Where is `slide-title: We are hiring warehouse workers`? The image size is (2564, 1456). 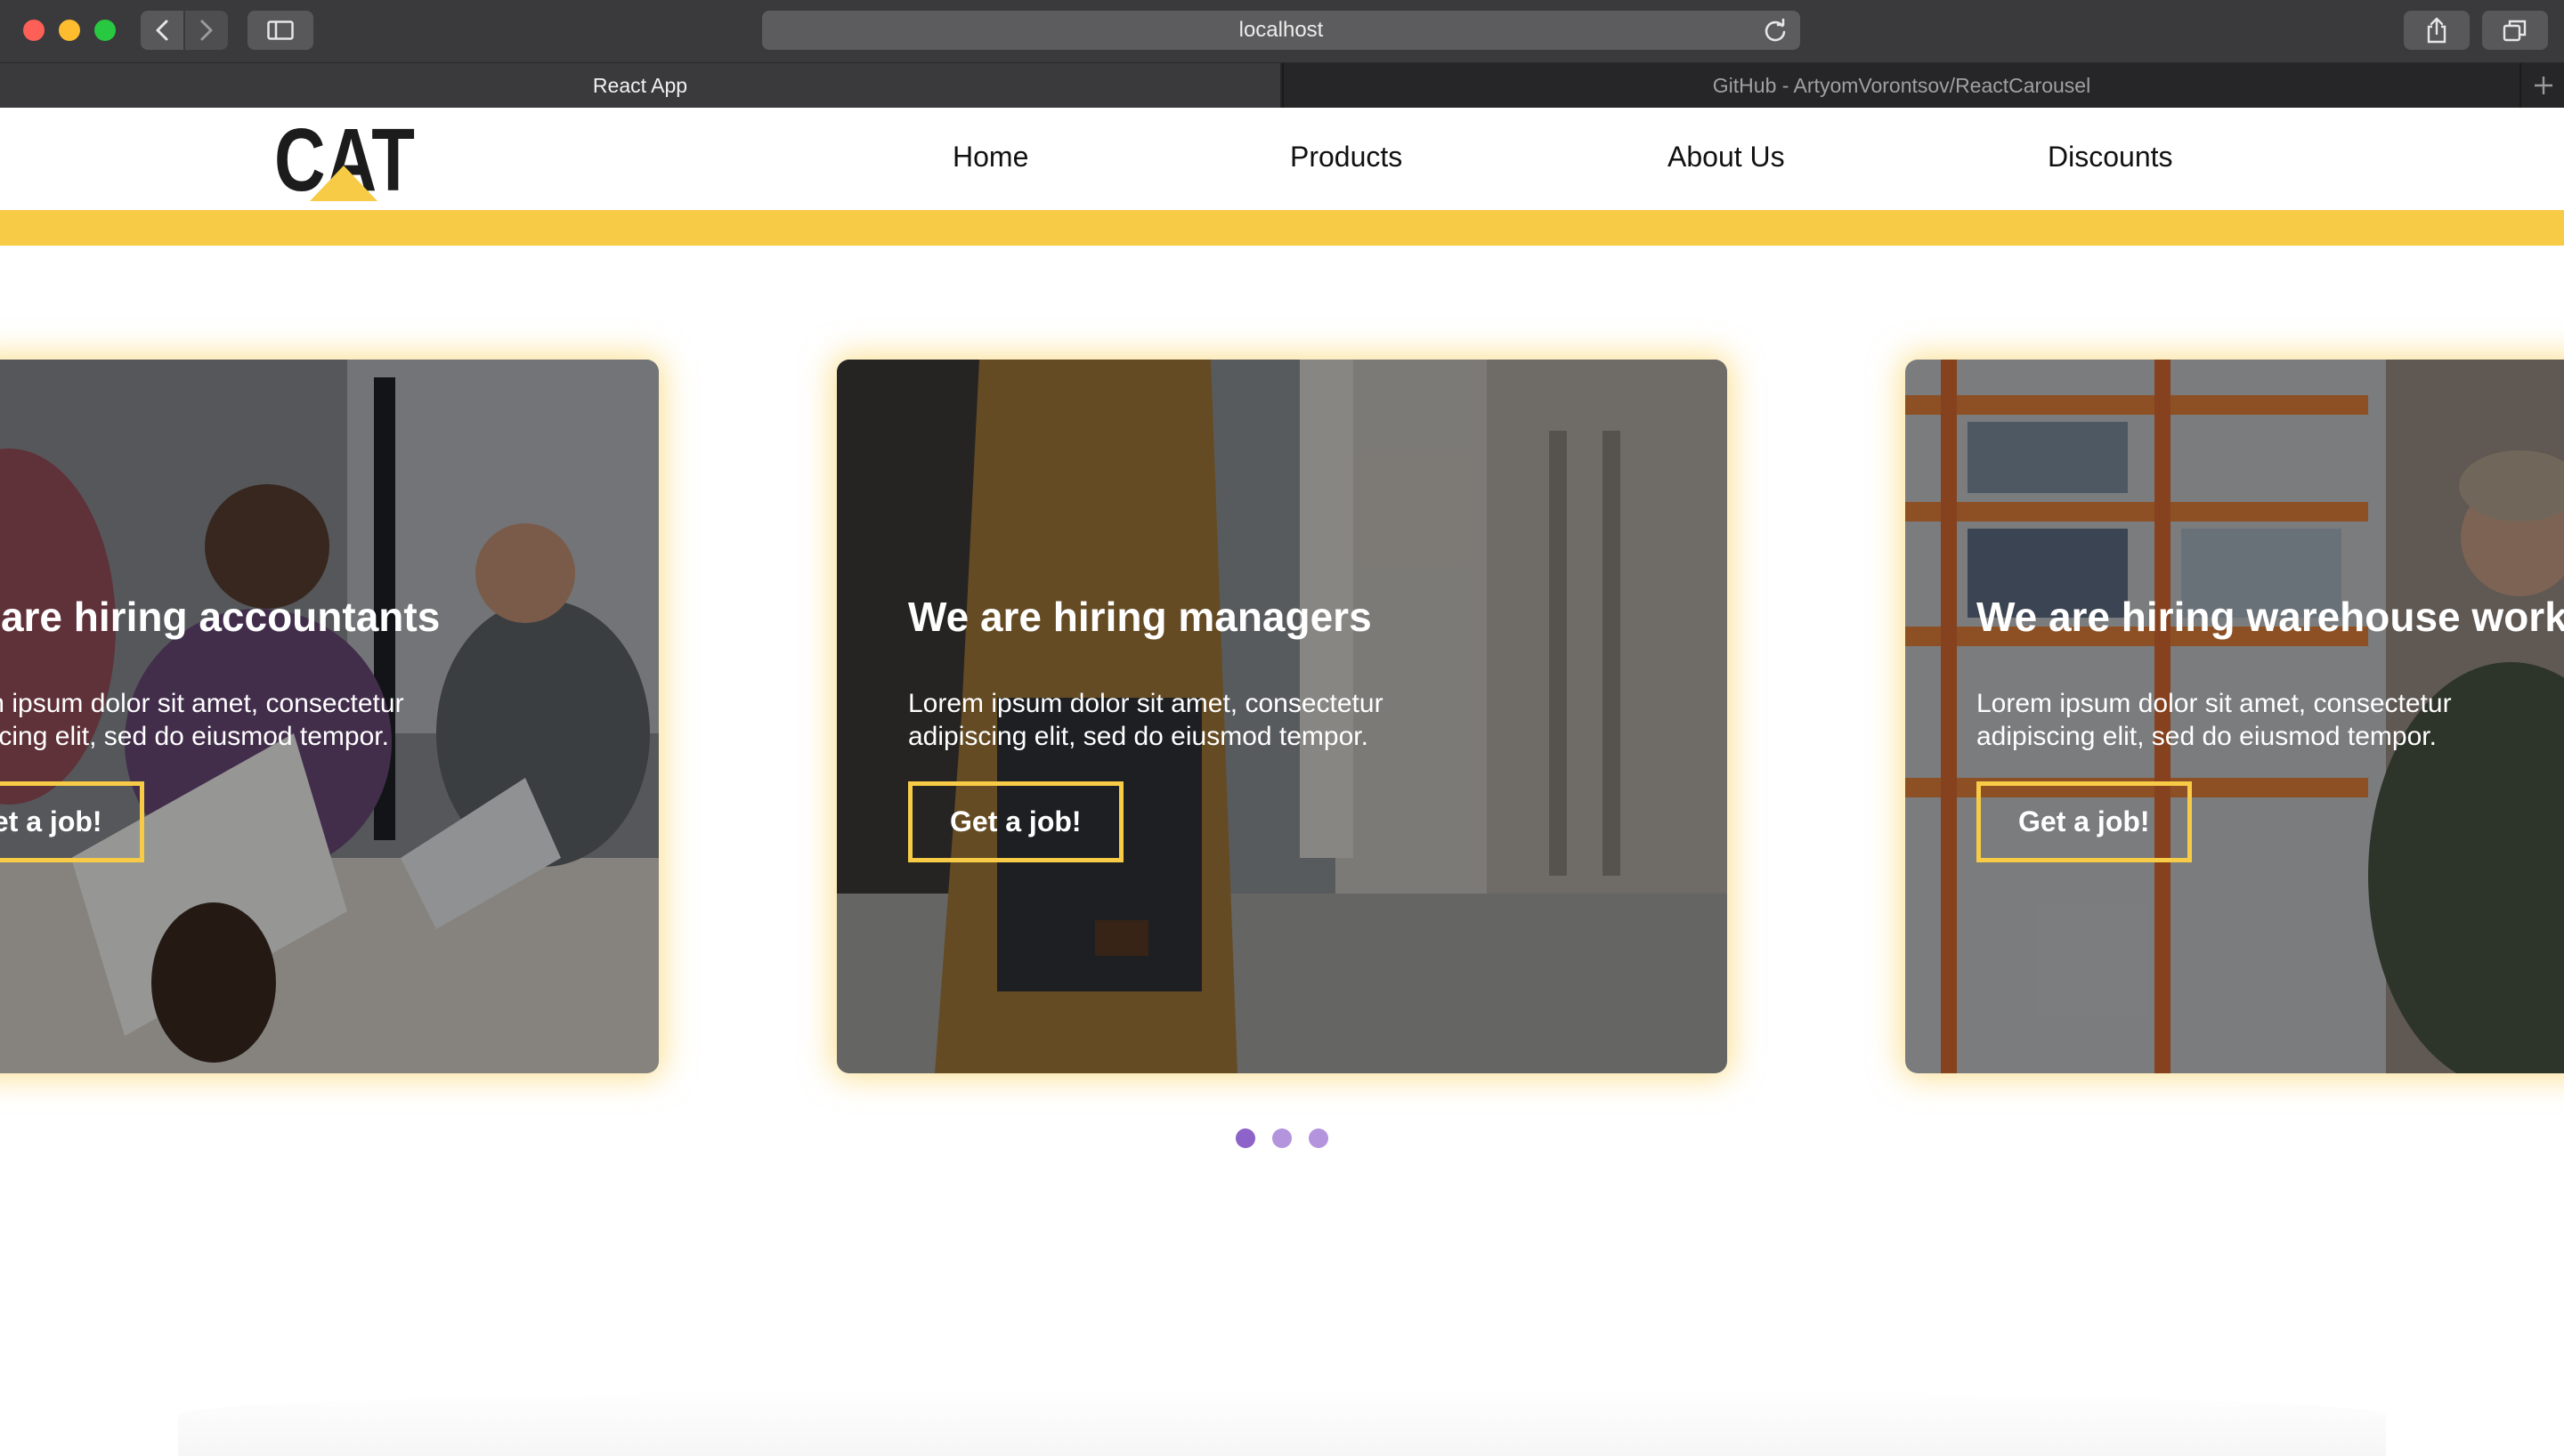
slide-title: We are hiring warehouse workers is located at coordinates (2270, 617).